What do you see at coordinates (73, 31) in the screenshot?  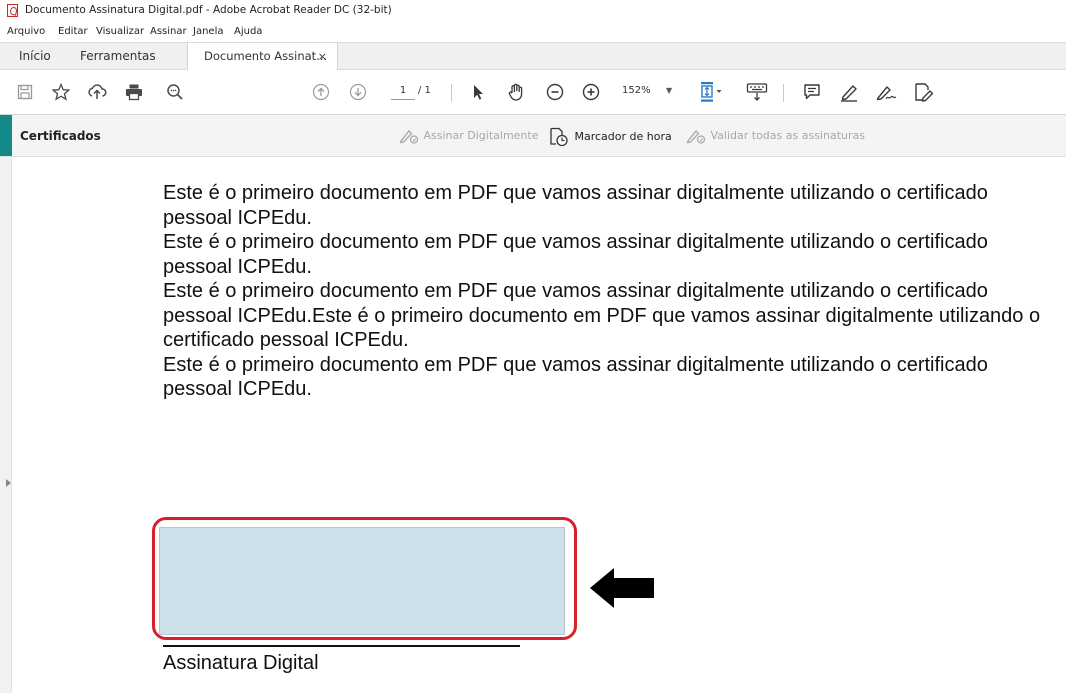 I see `menu-editar: Editar` at bounding box center [73, 31].